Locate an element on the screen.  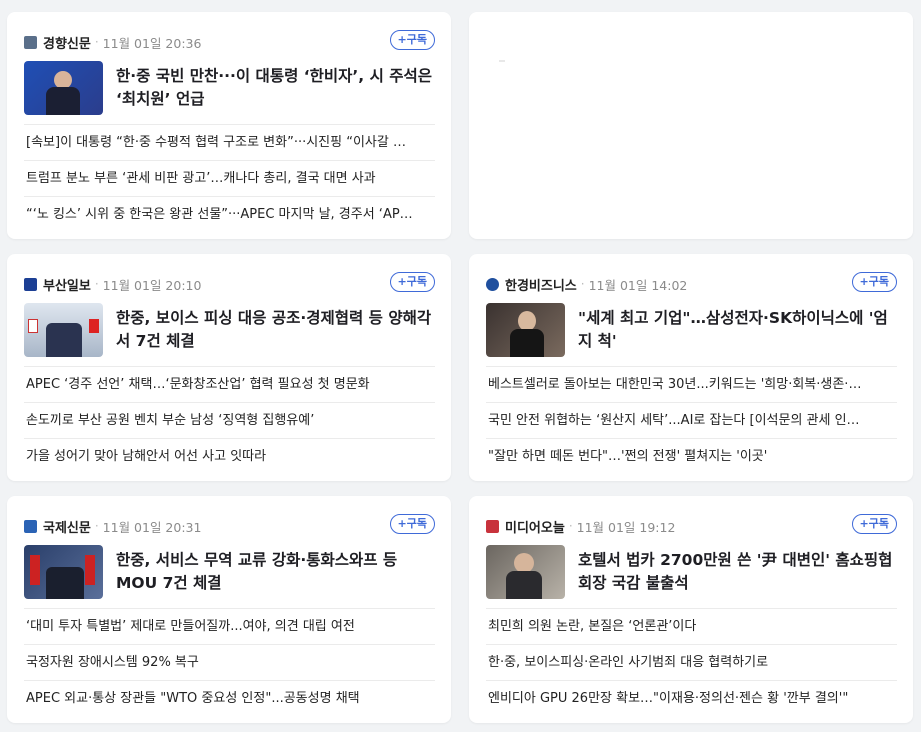
list-item: 엔비디아 GPU 26만장 확보…"이재용·정의선·젠슨 황 '깐부 결의'" is located at coordinates (691, 698).